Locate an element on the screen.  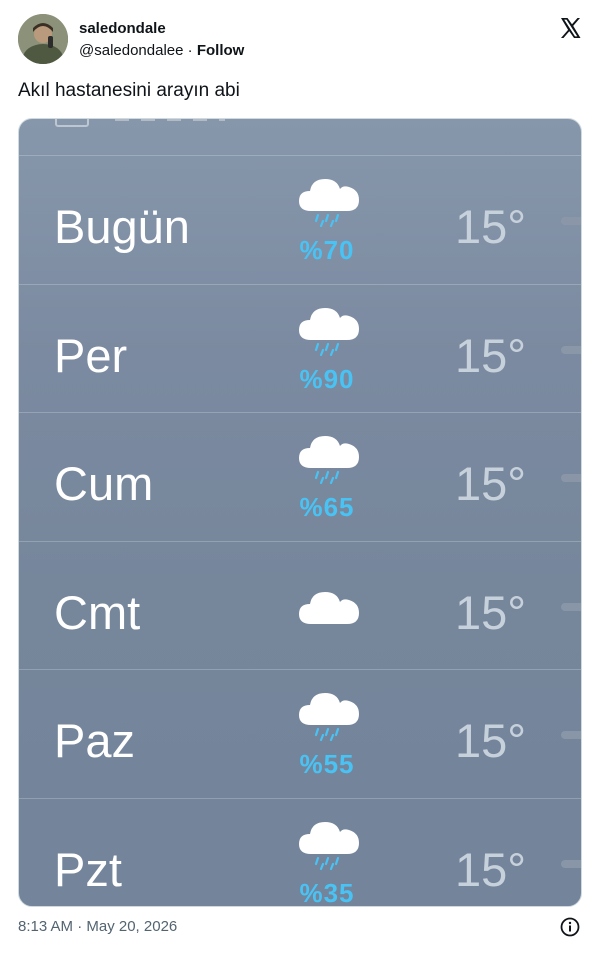
avatar-photo is located at coordinates (43, 39).